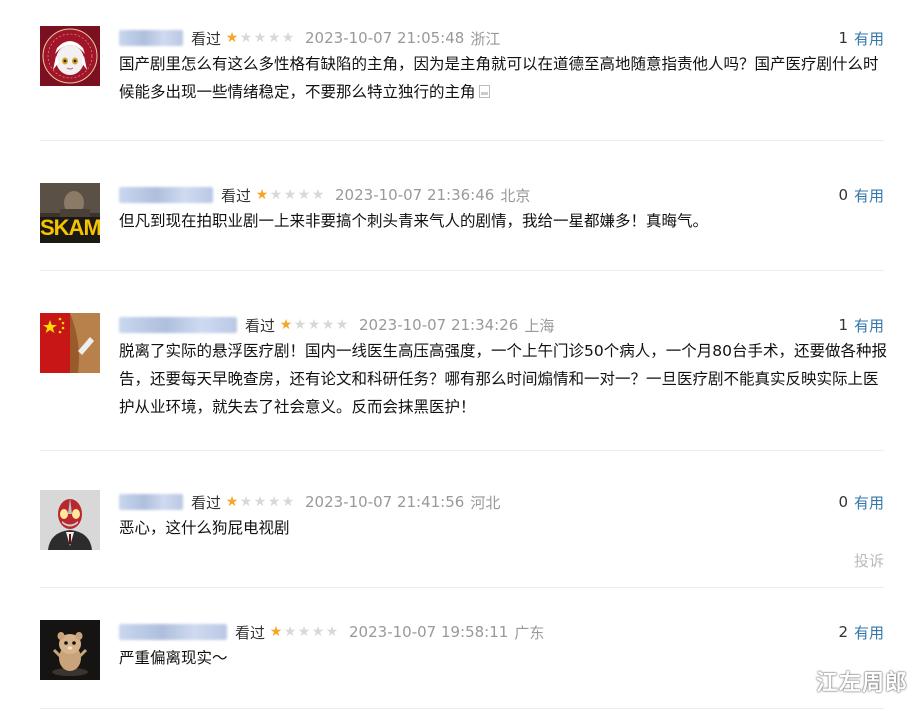 This screenshot has height=715, width=922. I want to click on review-time: 2023-10-07 19:58:11, so click(429, 632).